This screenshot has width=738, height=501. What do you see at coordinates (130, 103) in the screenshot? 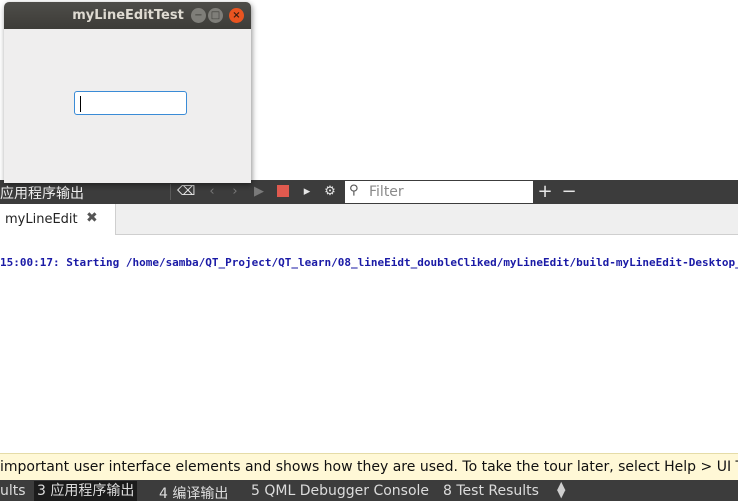
I see `line-edit` at bounding box center [130, 103].